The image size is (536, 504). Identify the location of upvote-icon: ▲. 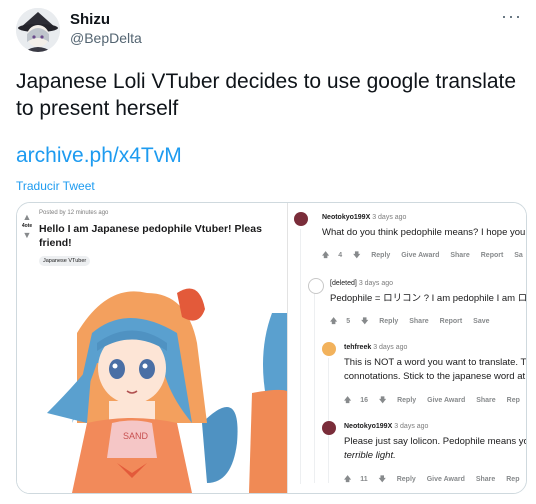
(27, 217).